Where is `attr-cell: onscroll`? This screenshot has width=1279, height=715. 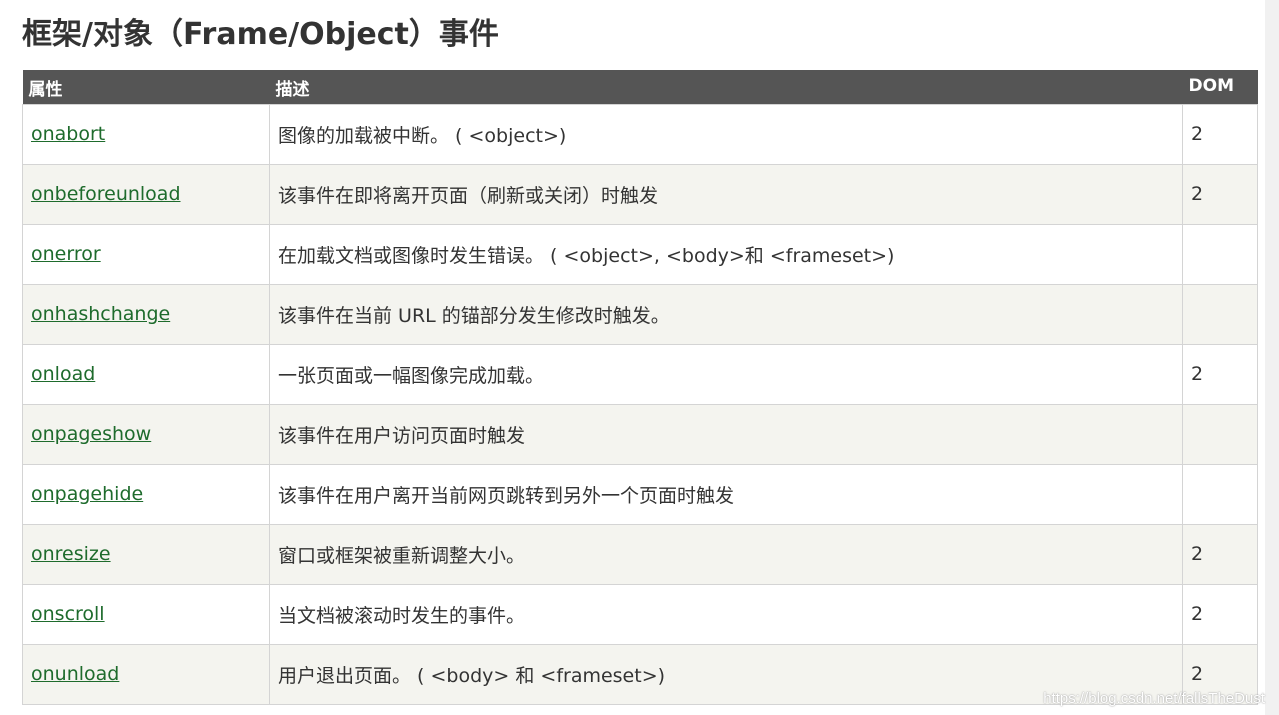 attr-cell: onscroll is located at coordinates (146, 614).